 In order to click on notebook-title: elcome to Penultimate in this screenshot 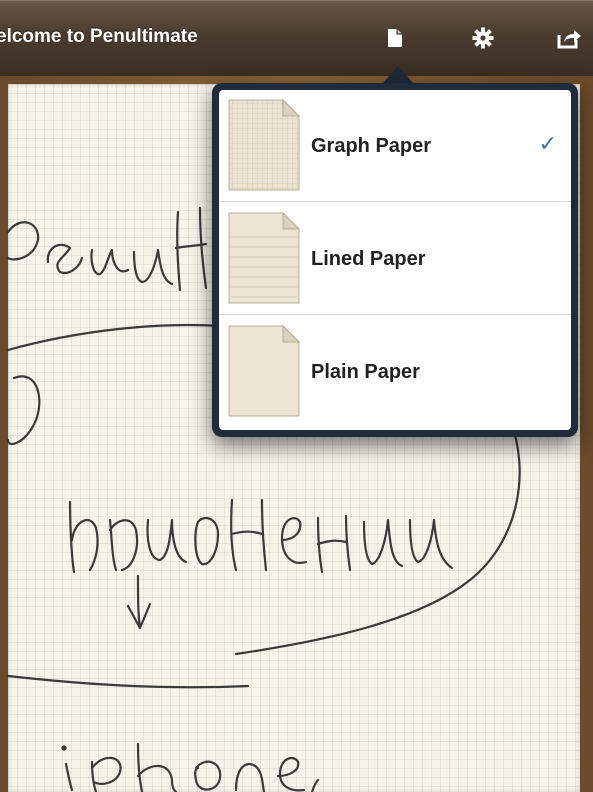, I will do `click(99, 36)`.